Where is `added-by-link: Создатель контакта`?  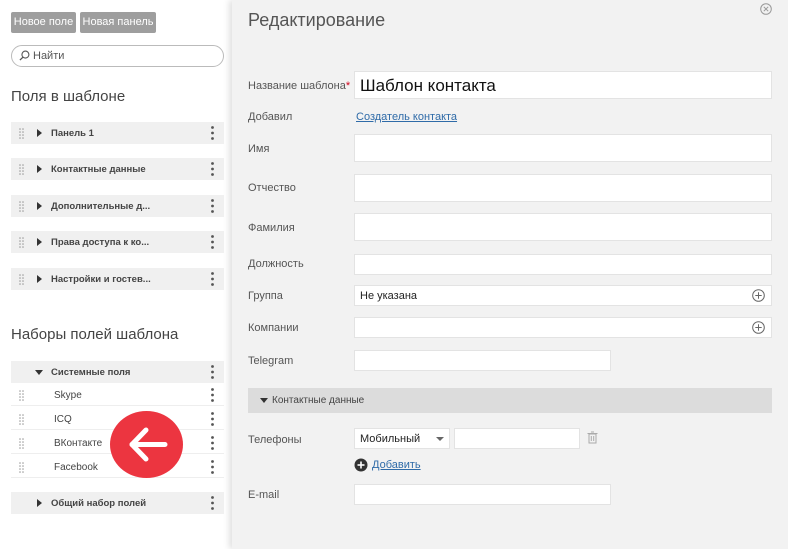
added-by-link: Создатель контакта is located at coordinates (406, 117).